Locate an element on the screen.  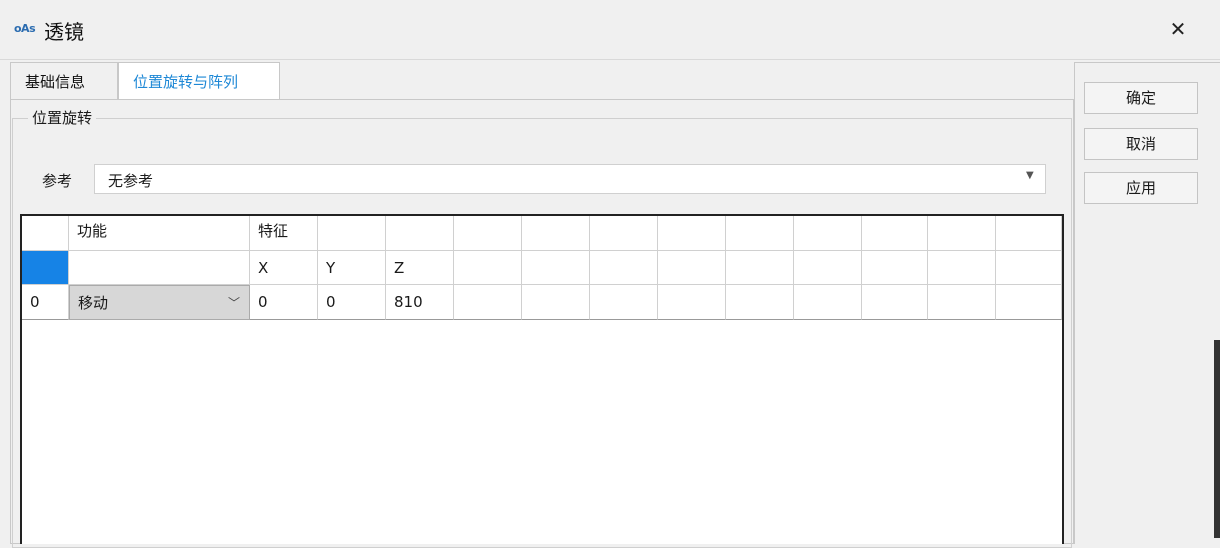
reference-value: 无参考 is located at coordinates (131, 181).